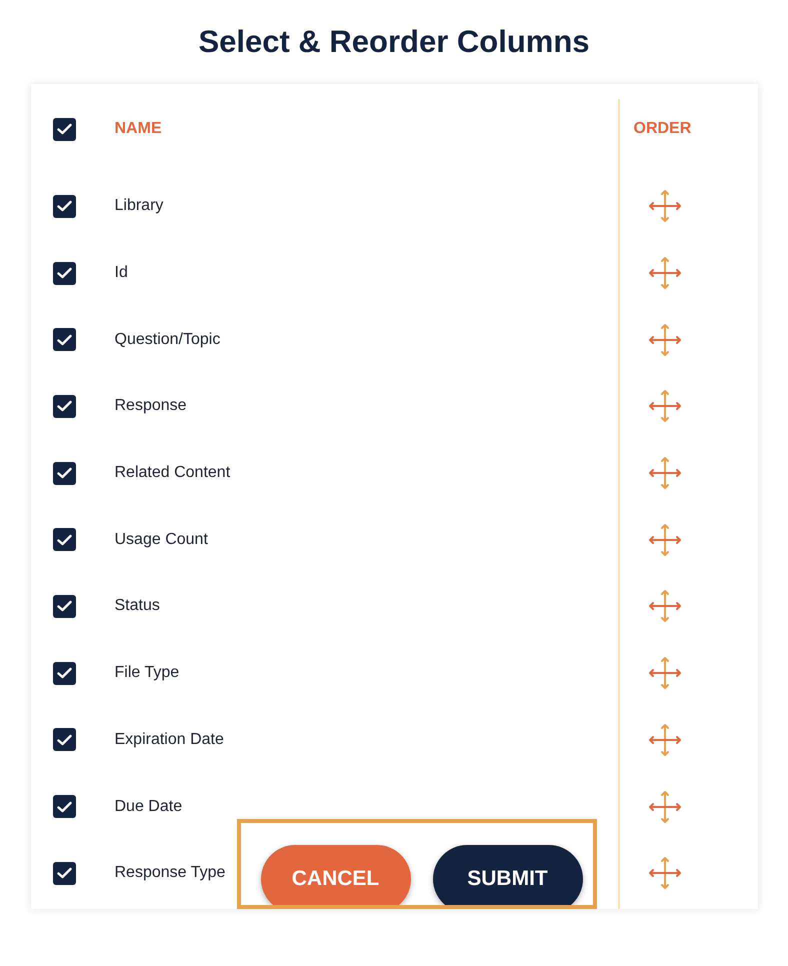  What do you see at coordinates (148, 806) in the screenshot?
I see `column-name: Due Date` at bounding box center [148, 806].